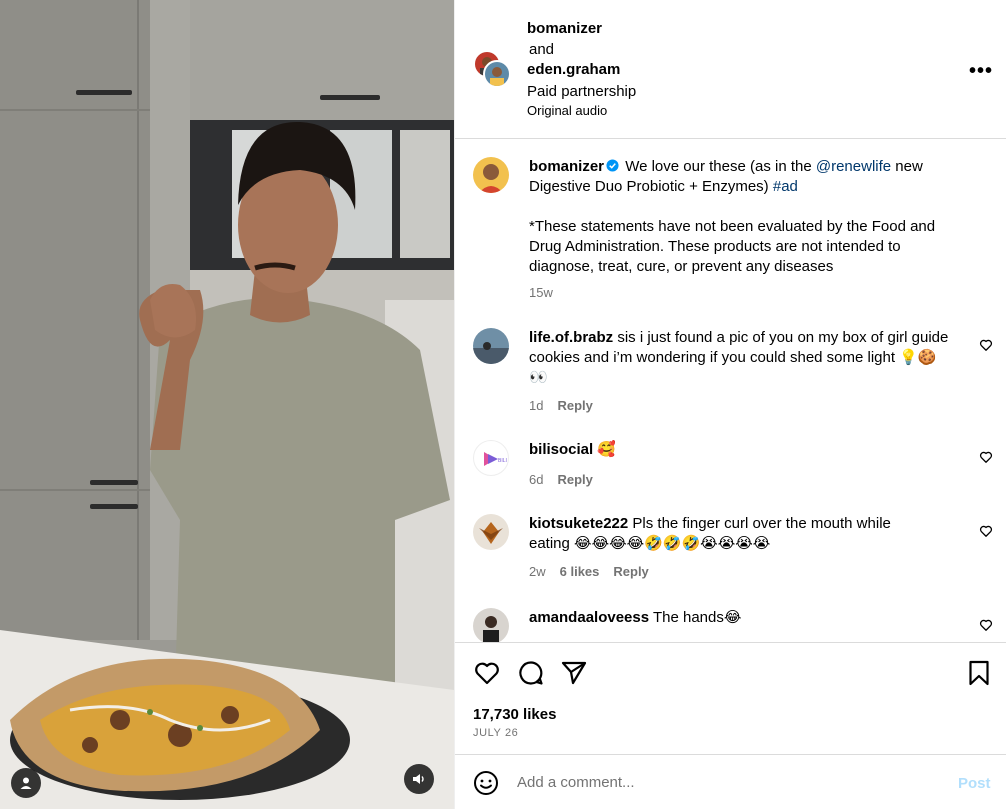  What do you see at coordinates (589, 617) in the screenshot?
I see `username-link: amandaaloveess` at bounding box center [589, 617].